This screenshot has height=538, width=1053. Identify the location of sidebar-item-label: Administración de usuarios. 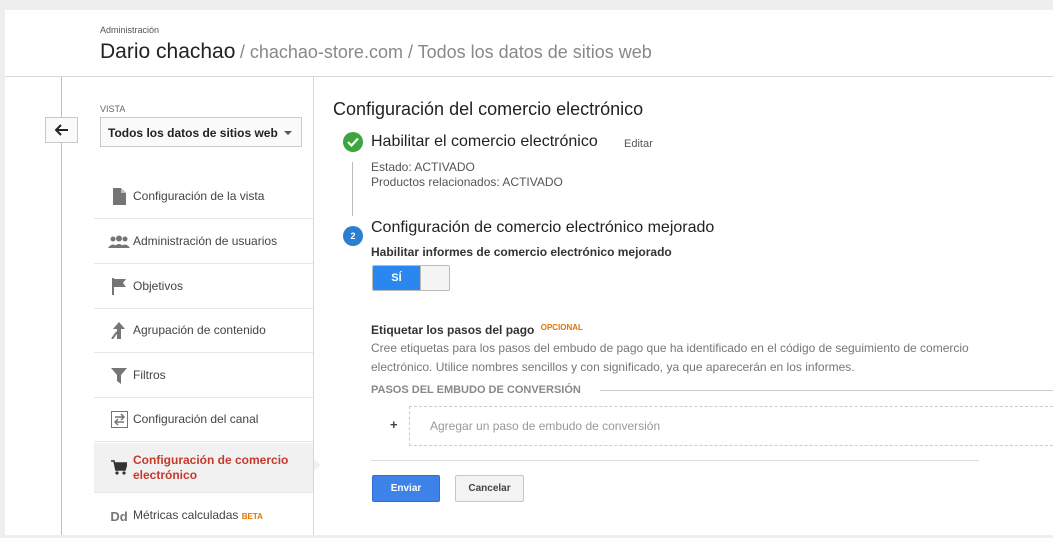
(205, 241).